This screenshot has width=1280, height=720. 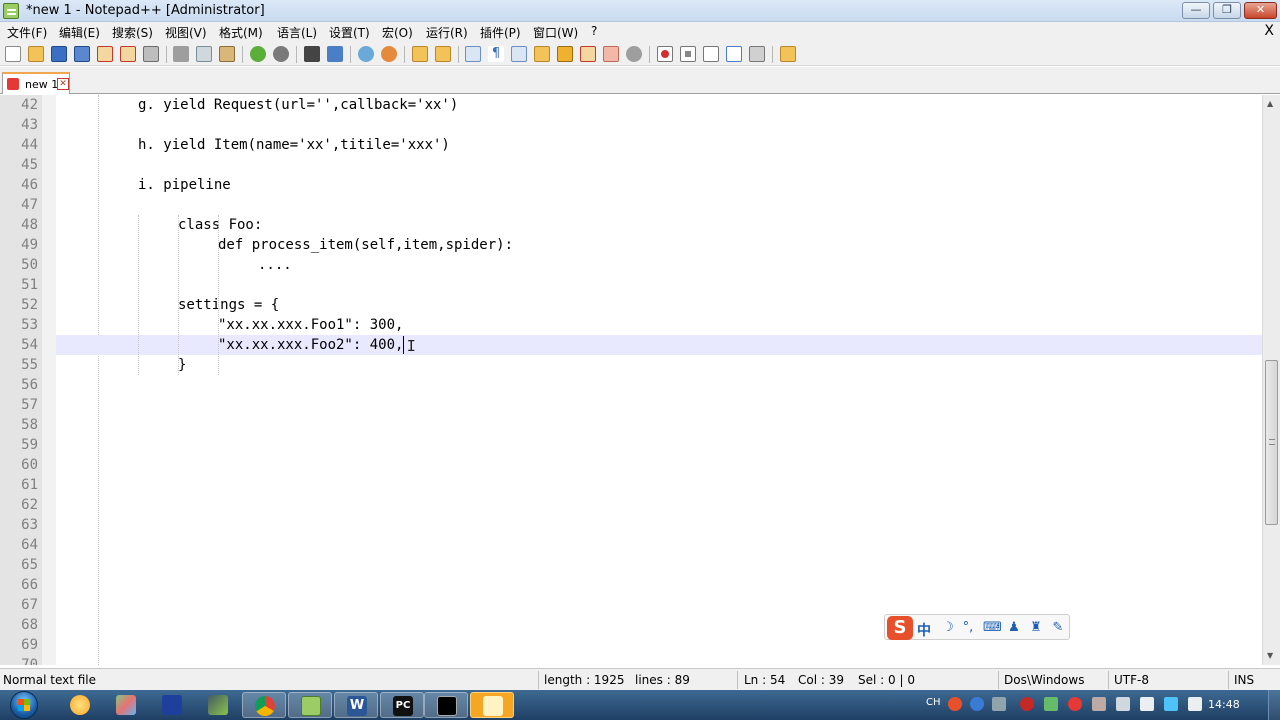 I want to click on sogou-logo-icon: S, so click(x=900, y=628).